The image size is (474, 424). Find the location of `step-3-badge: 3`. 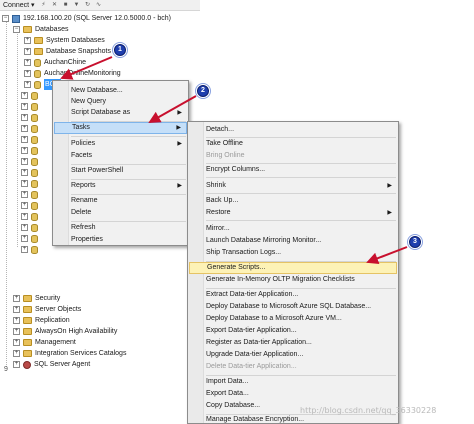

step-3-badge: 3 is located at coordinates (415, 242).